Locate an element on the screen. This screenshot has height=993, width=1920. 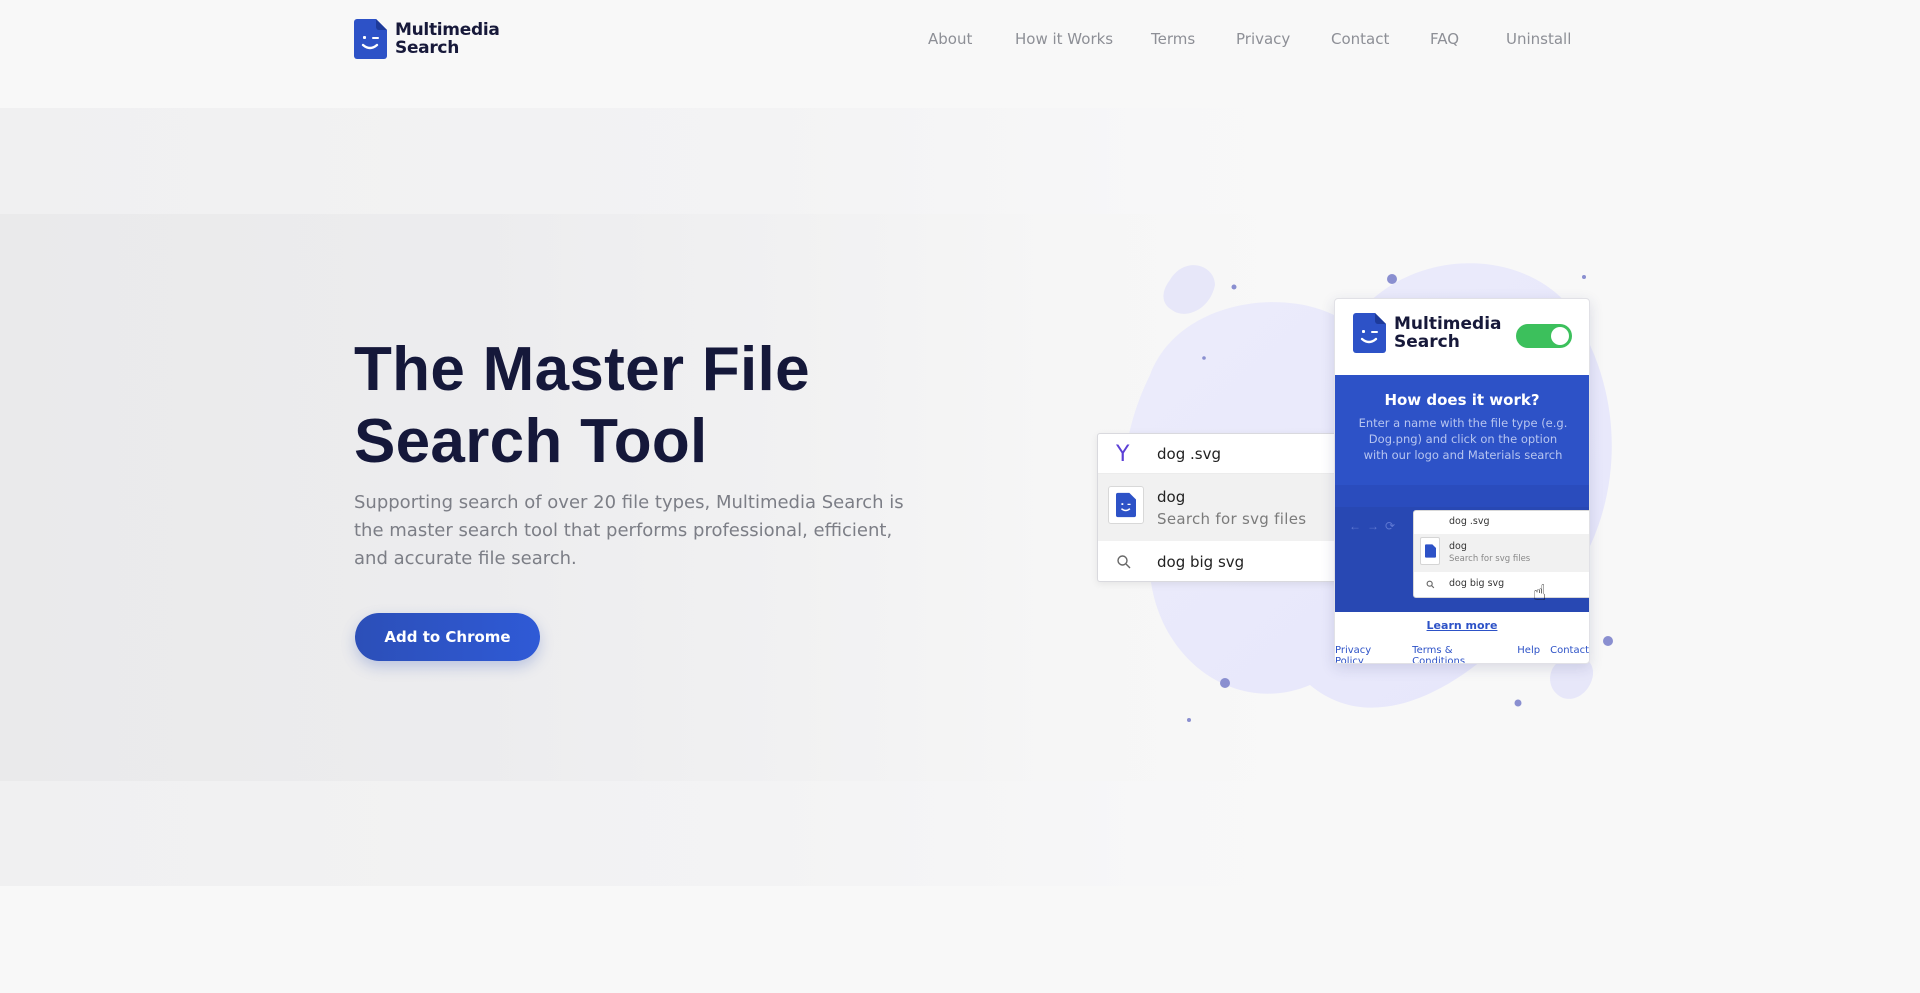
mini-browser-tabbar is located at coordinates (1462, 496).